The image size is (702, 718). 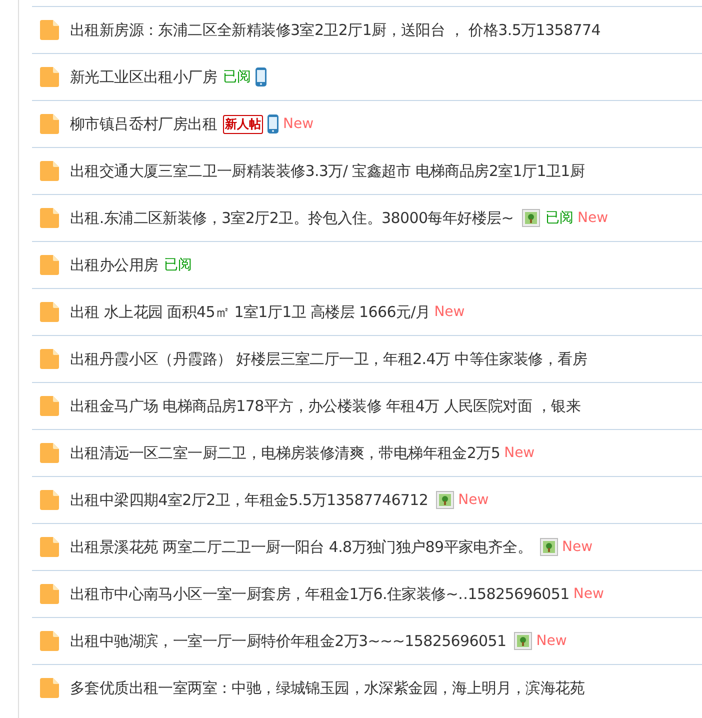 I want to click on thread-title-link: 出租中驰湖滨，一室一厅一厨特价年租金2万3~~~15825696051, so click(x=288, y=641).